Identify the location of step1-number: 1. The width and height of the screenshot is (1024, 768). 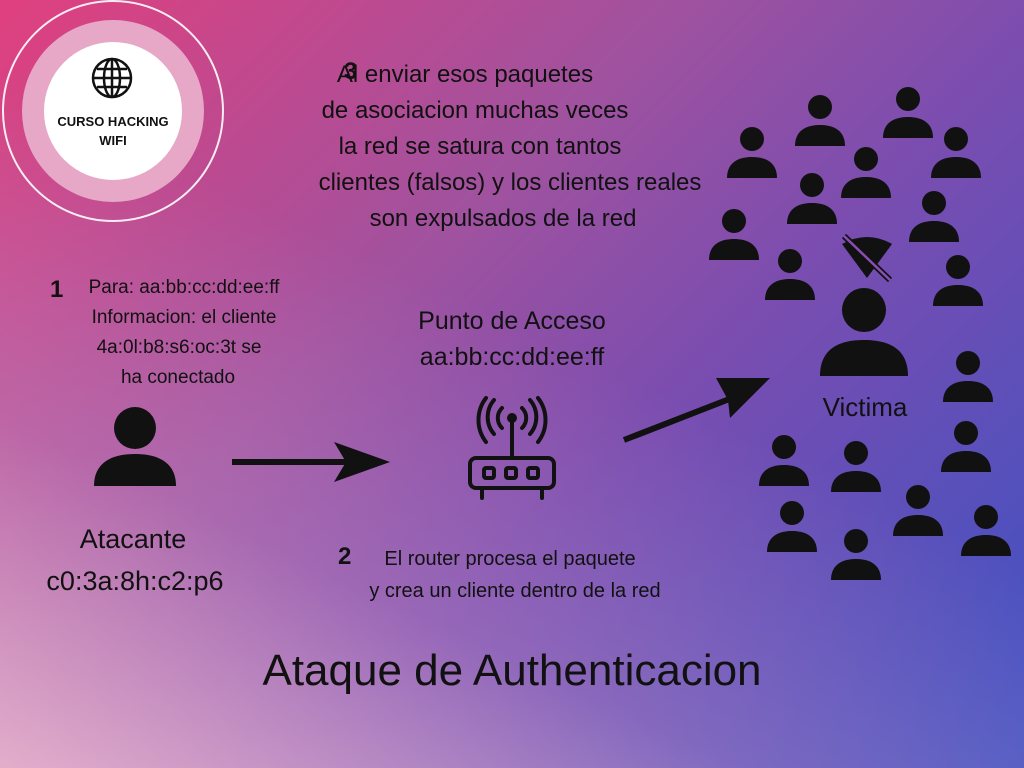
(57, 289).